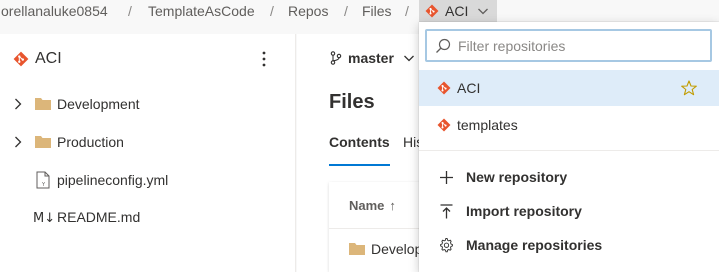  I want to click on manage-repositories-label: Manage repositories, so click(534, 245).